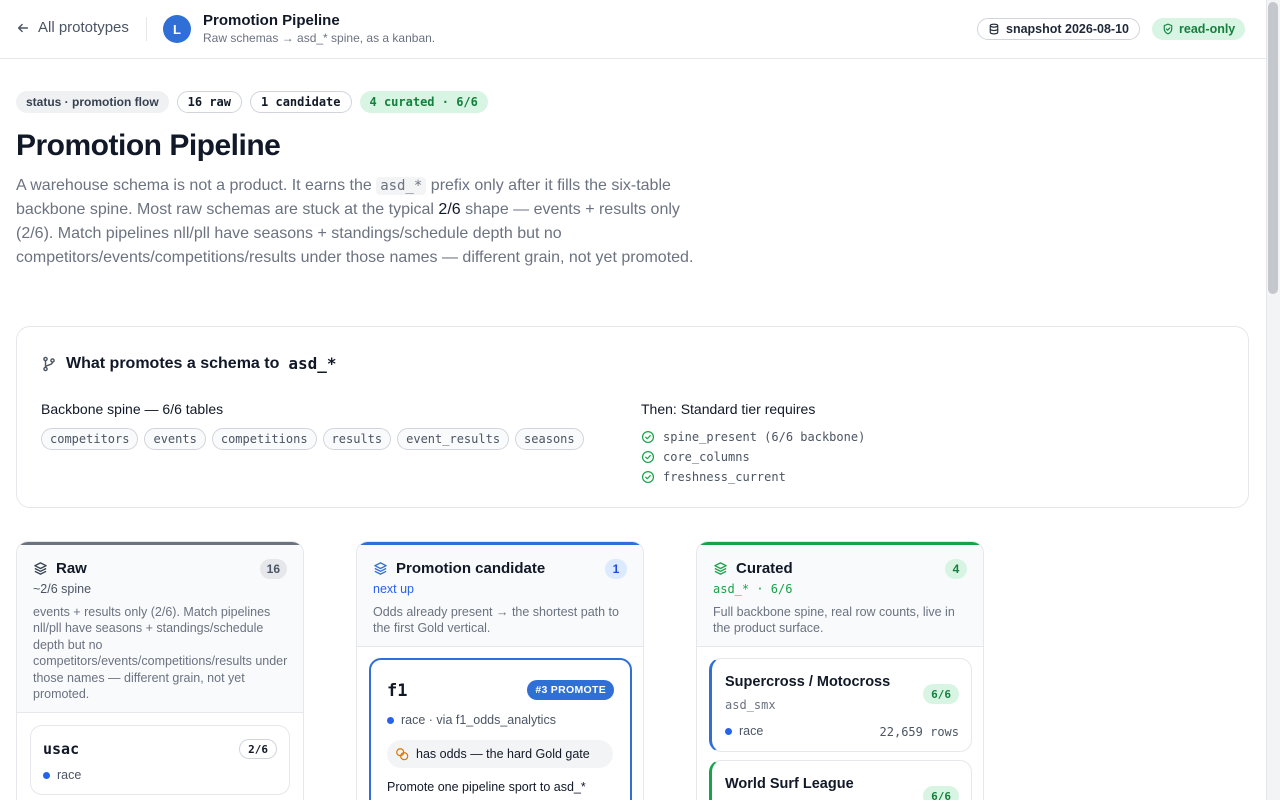 This screenshot has height=800, width=1280. What do you see at coordinates (90, 439) in the screenshot?
I see `table-tag: competitors` at bounding box center [90, 439].